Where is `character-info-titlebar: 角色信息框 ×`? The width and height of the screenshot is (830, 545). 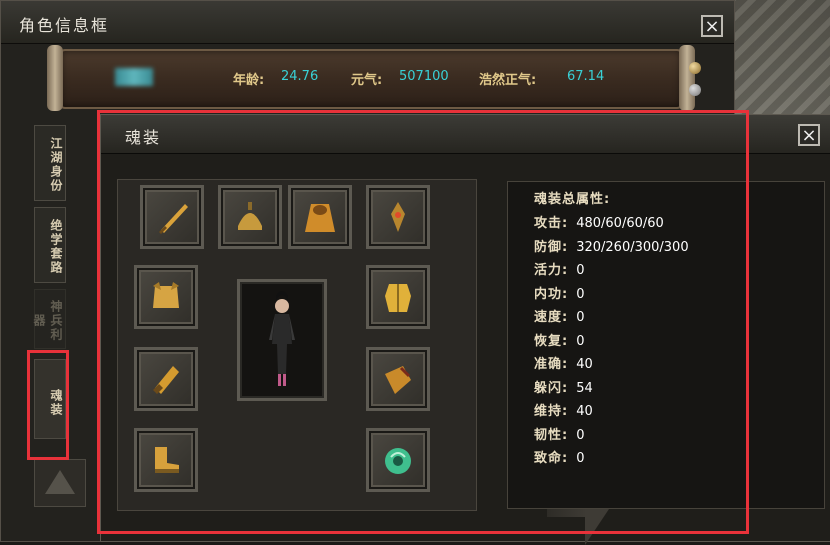
character-info-titlebar: 角色信息框 × is located at coordinates (367, 22).